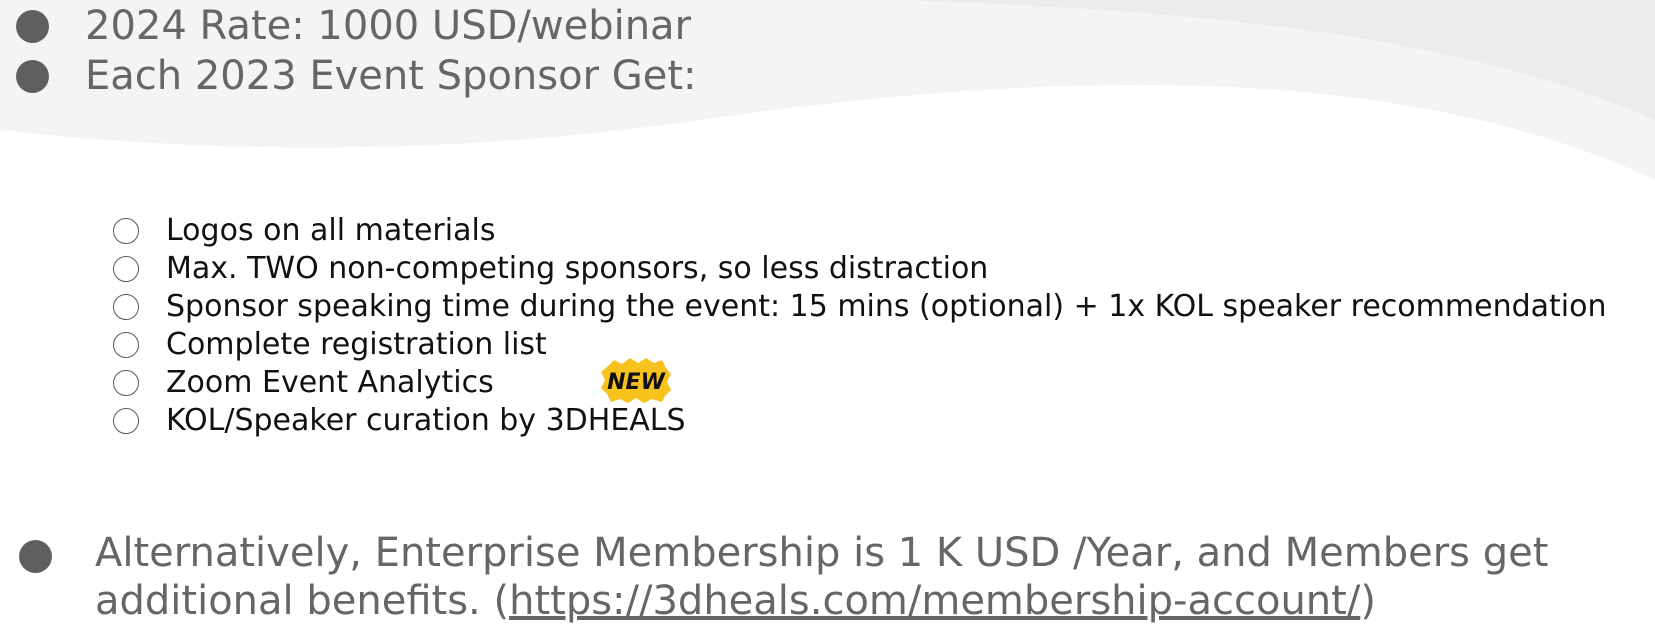 This screenshot has height=630, width=1655. What do you see at coordinates (1368, 601) in the screenshot?
I see `membership-close: )` at bounding box center [1368, 601].